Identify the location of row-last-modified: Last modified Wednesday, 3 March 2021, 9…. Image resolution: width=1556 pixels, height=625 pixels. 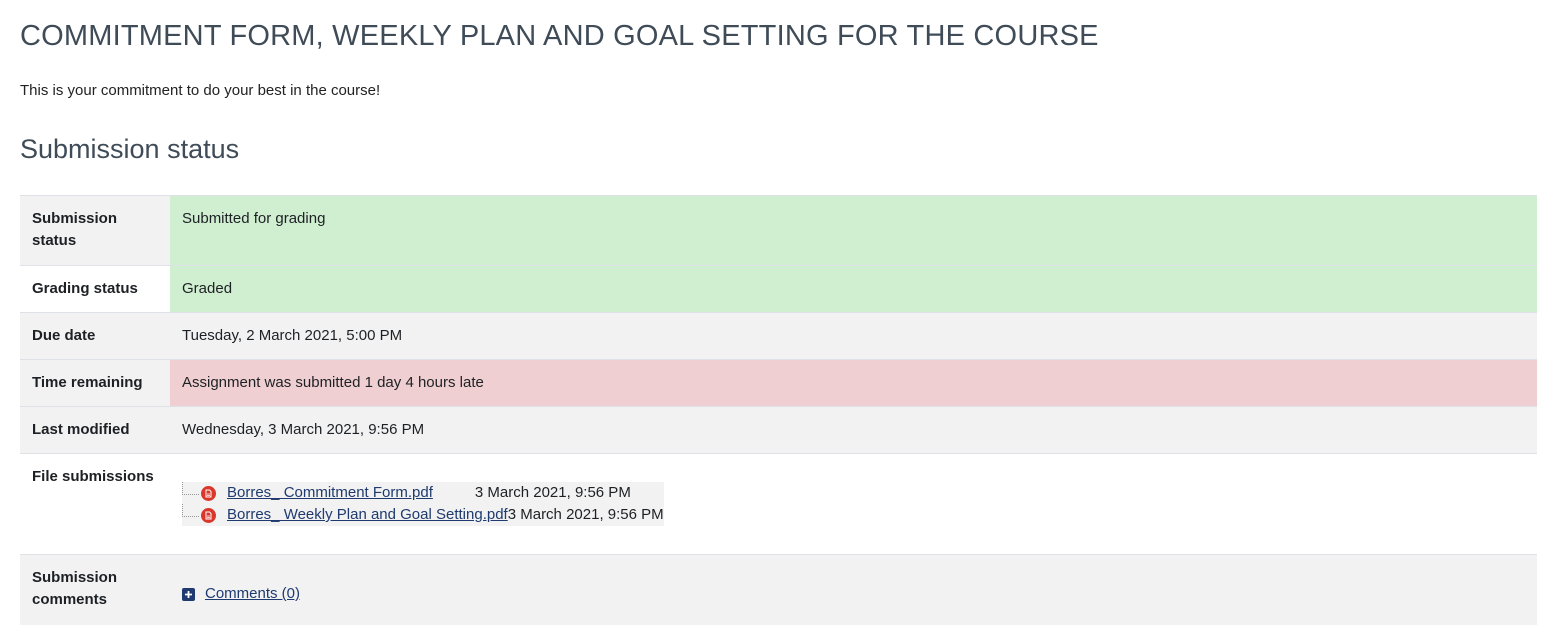
(778, 430).